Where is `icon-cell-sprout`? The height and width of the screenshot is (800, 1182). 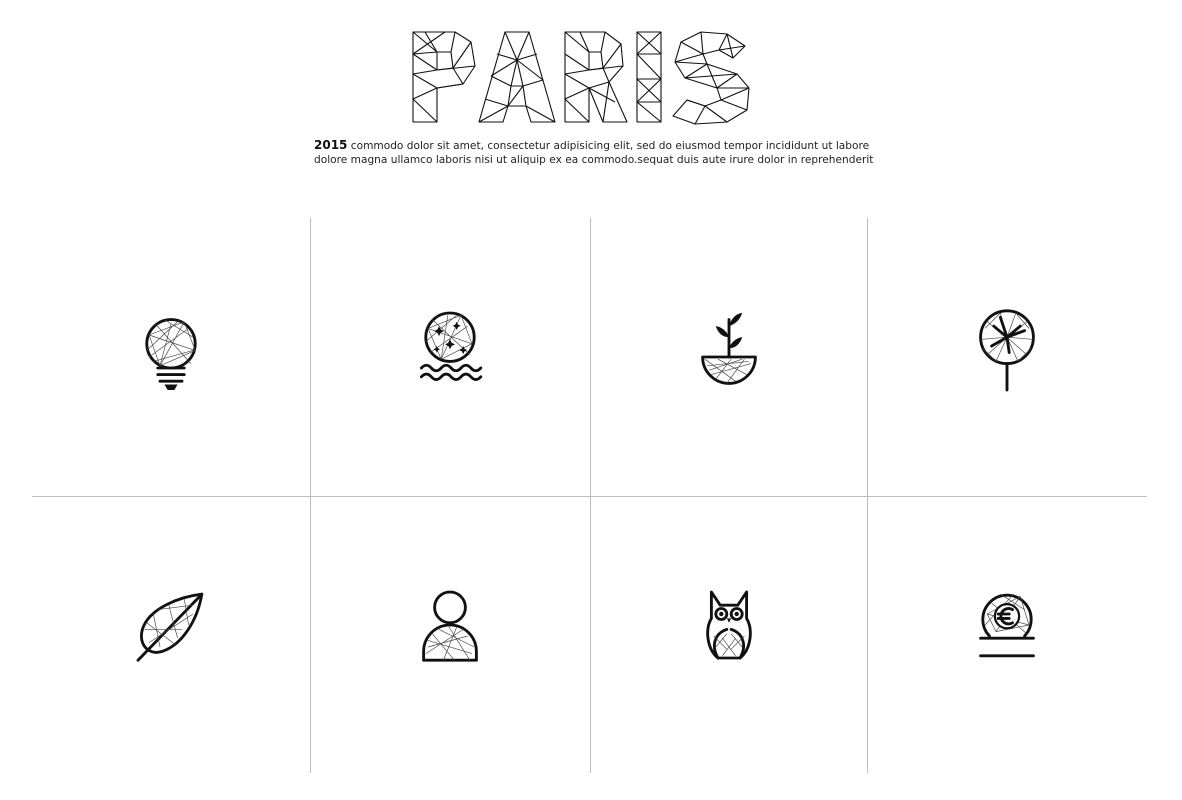
icon-cell-sprout is located at coordinates (729, 357).